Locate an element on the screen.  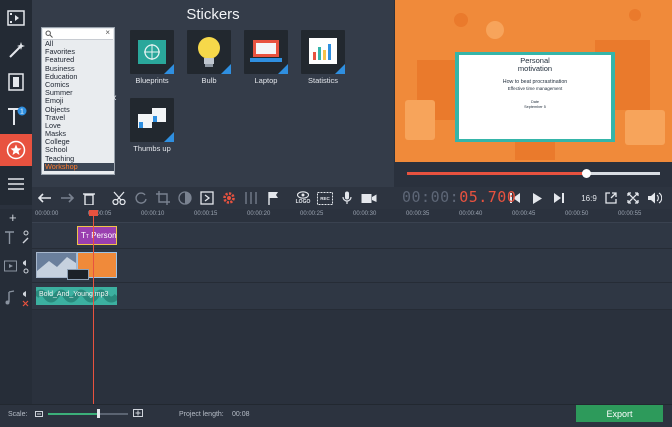
fullscreen-button is located at coordinates (633, 198).